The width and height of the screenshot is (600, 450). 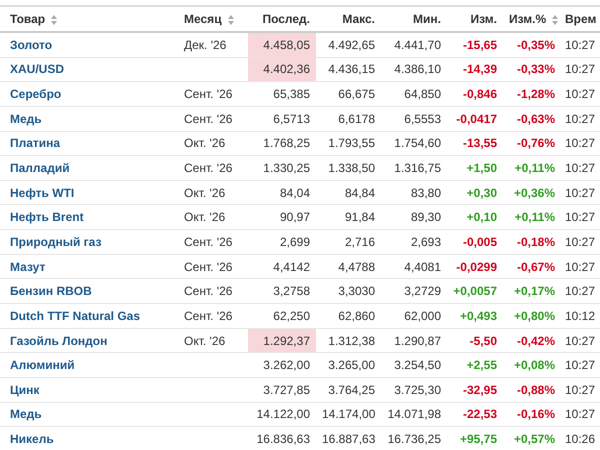 I want to click on high-price: 3,3030, so click(x=356, y=291).